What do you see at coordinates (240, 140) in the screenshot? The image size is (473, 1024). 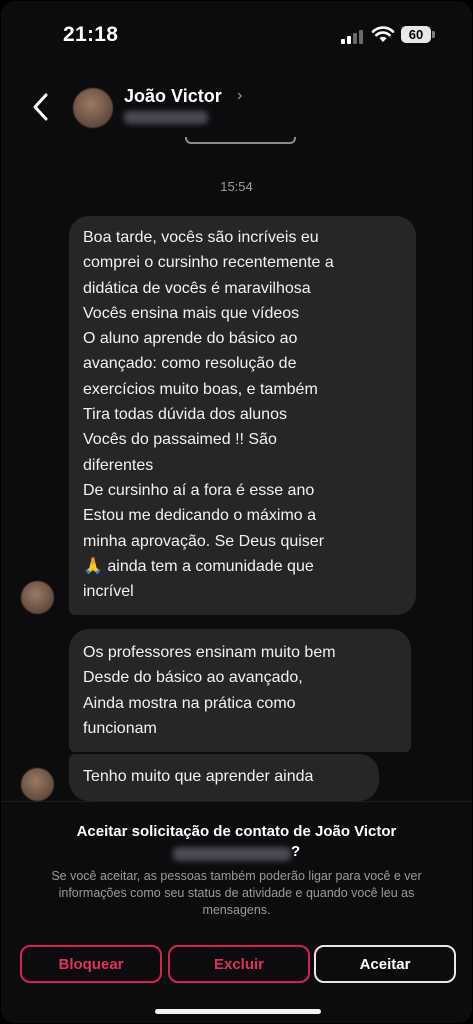 I see `previous-content-edge` at bounding box center [240, 140].